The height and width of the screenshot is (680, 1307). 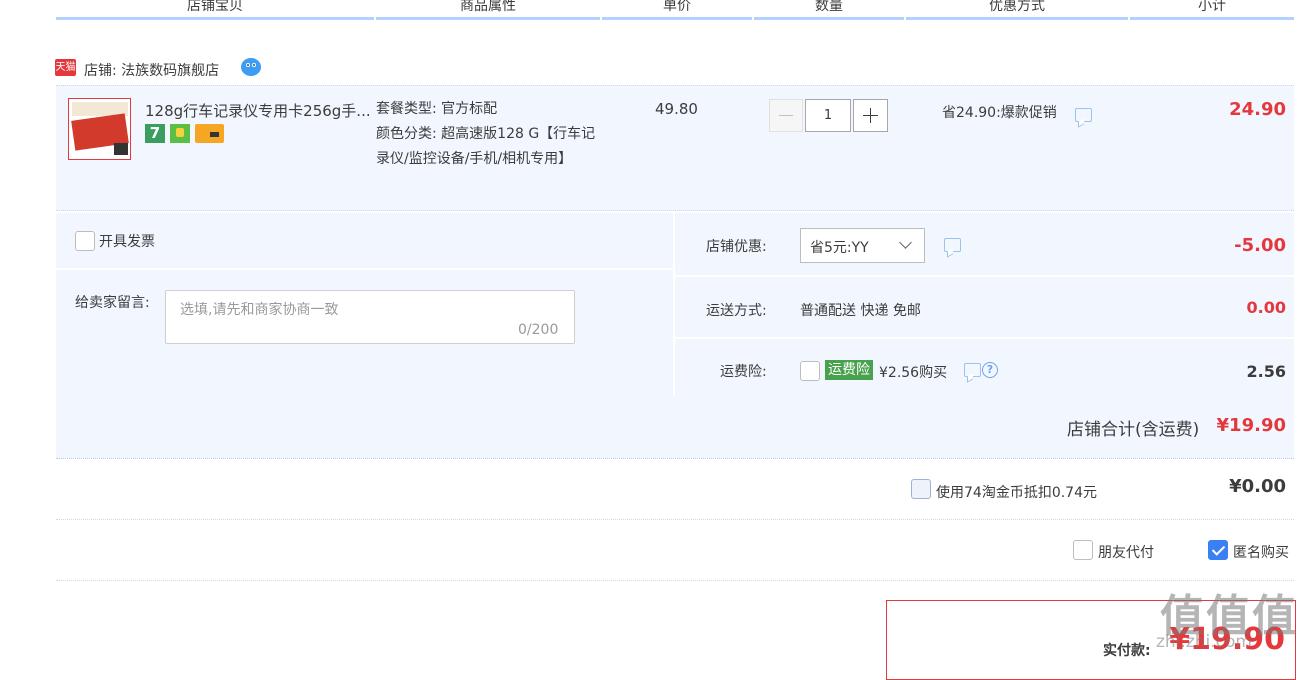 I want to click on insurance-checkbox, so click(x=810, y=371).